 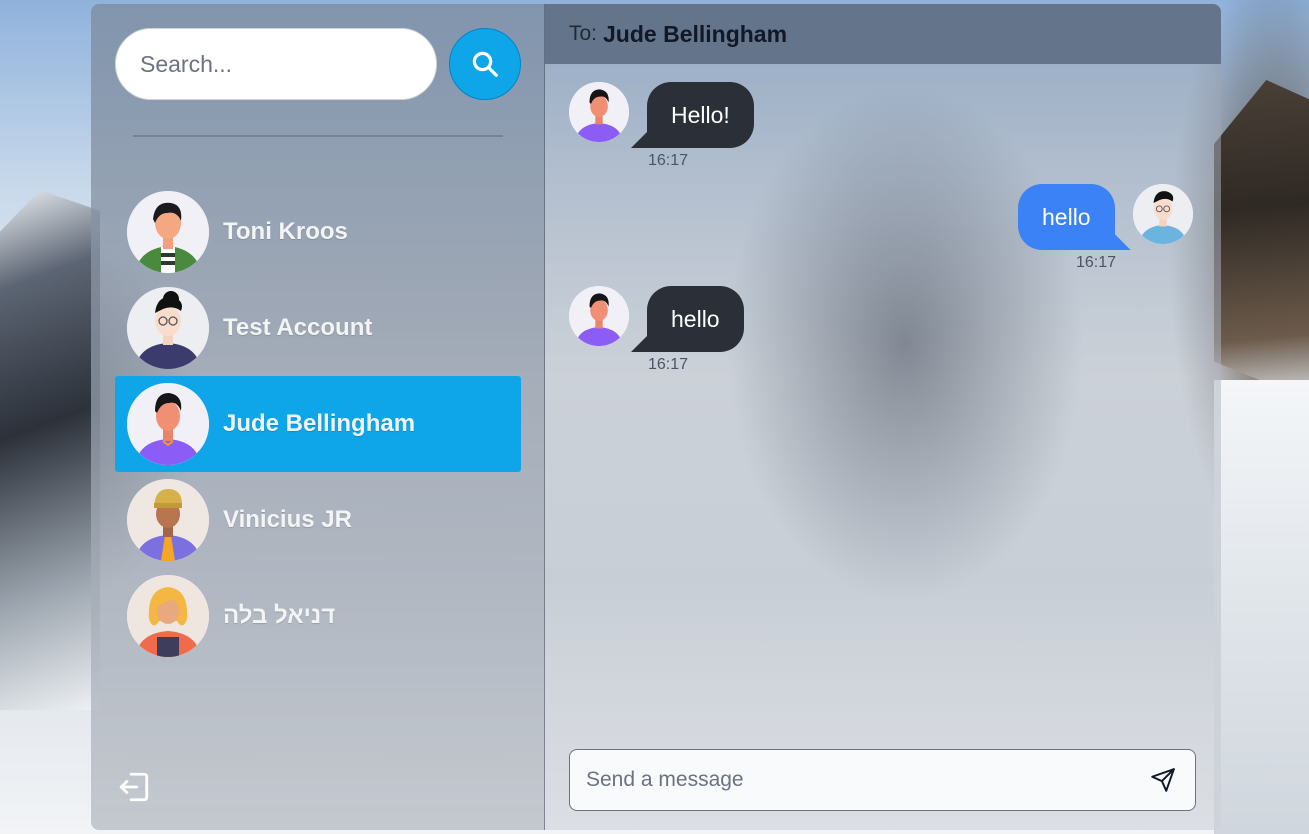 I want to click on contact-item-vinicius-jr: Vinicius JR, so click(x=318, y=520).